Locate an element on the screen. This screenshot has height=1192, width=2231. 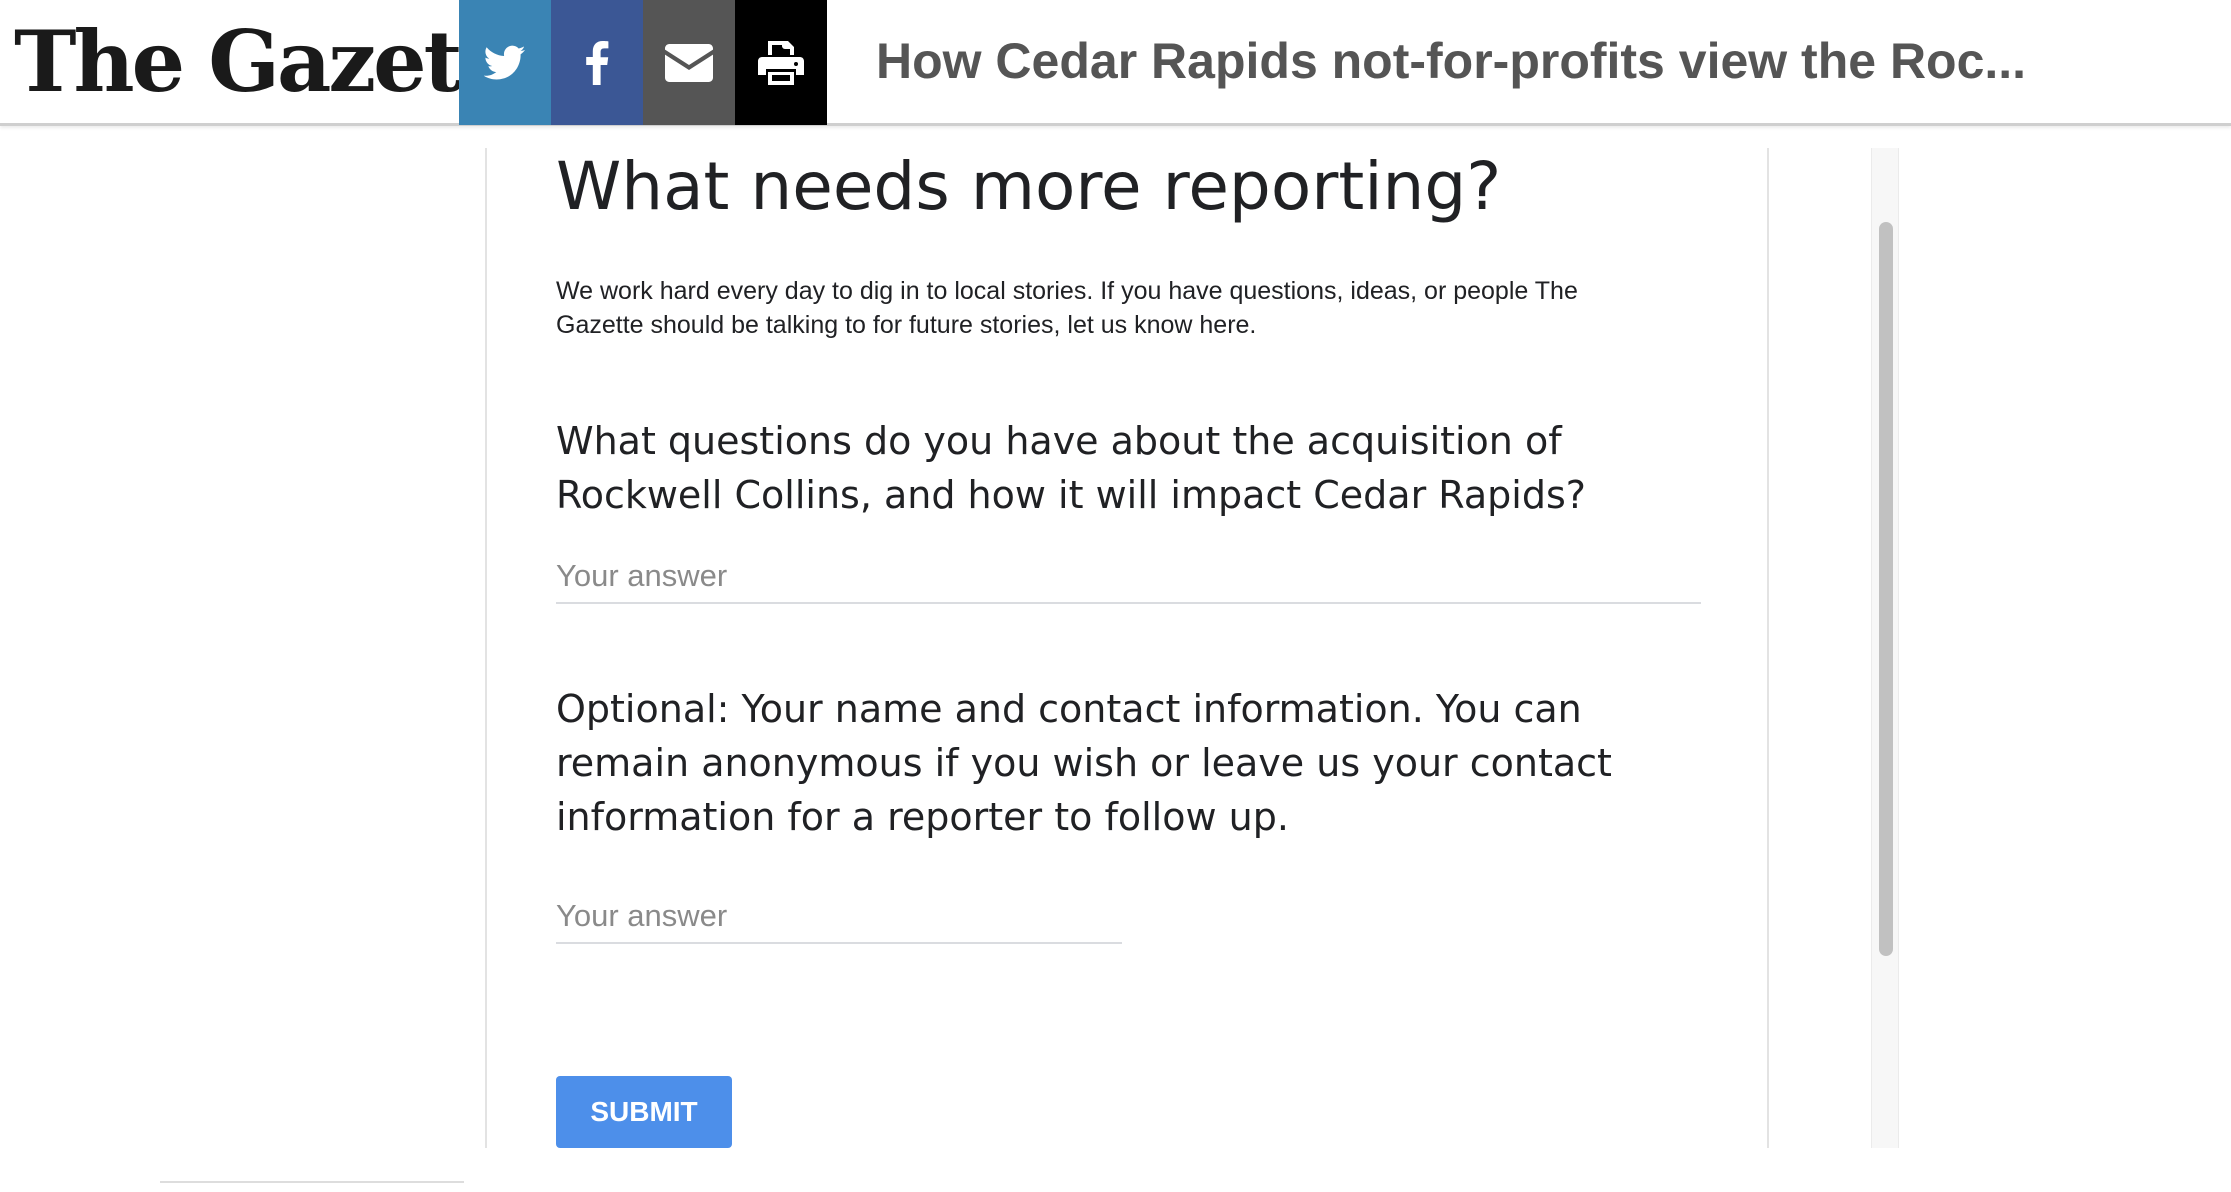
envelope-icon is located at coordinates (689, 62).